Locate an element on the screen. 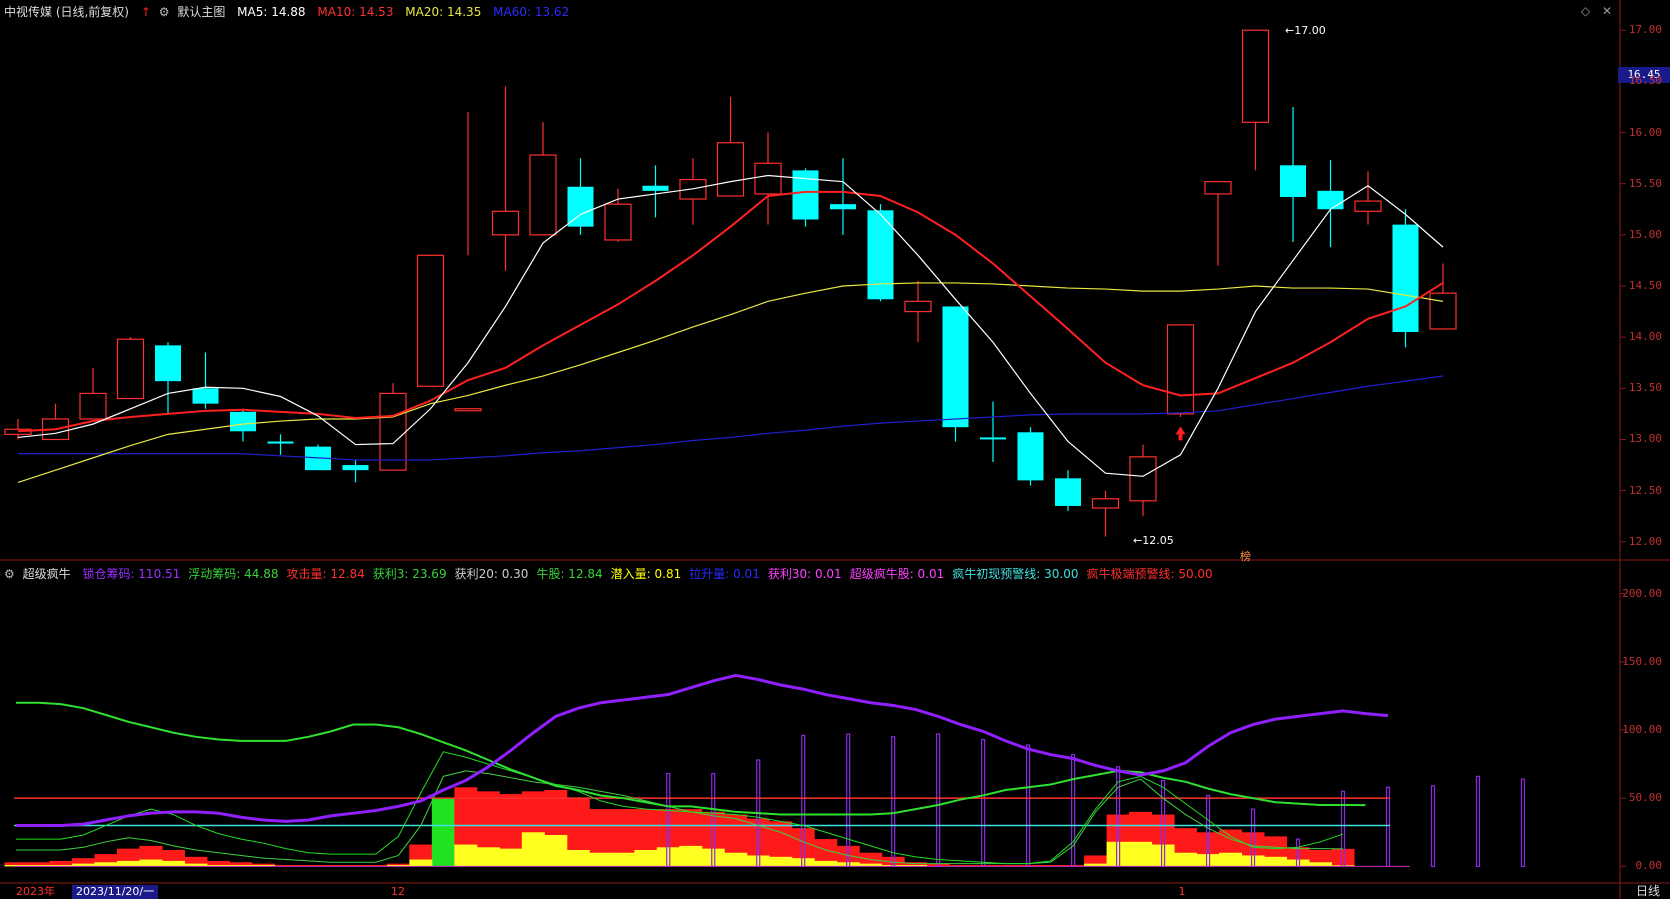  indicator-value-item: 锁仓筹码: 110.51 is located at coordinates (131, 574).